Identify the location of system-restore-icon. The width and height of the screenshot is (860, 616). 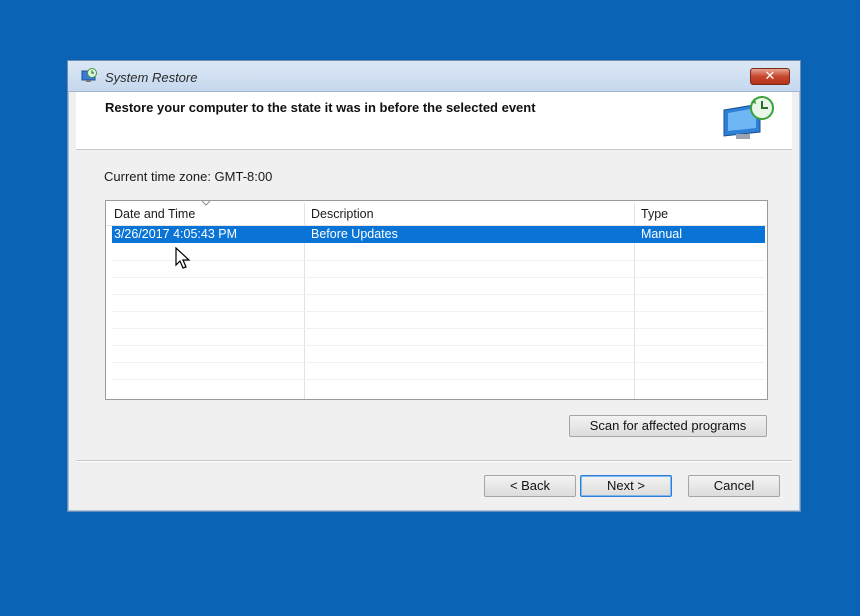
(89, 75).